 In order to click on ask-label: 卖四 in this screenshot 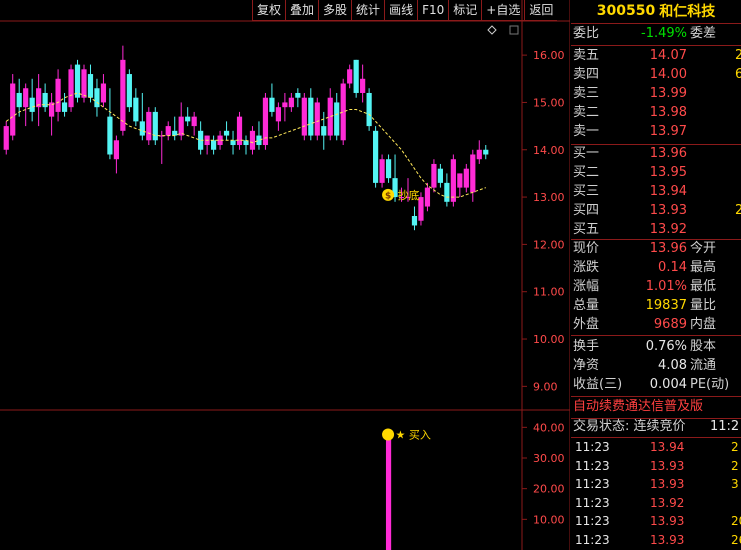, I will do `click(586, 74)`.